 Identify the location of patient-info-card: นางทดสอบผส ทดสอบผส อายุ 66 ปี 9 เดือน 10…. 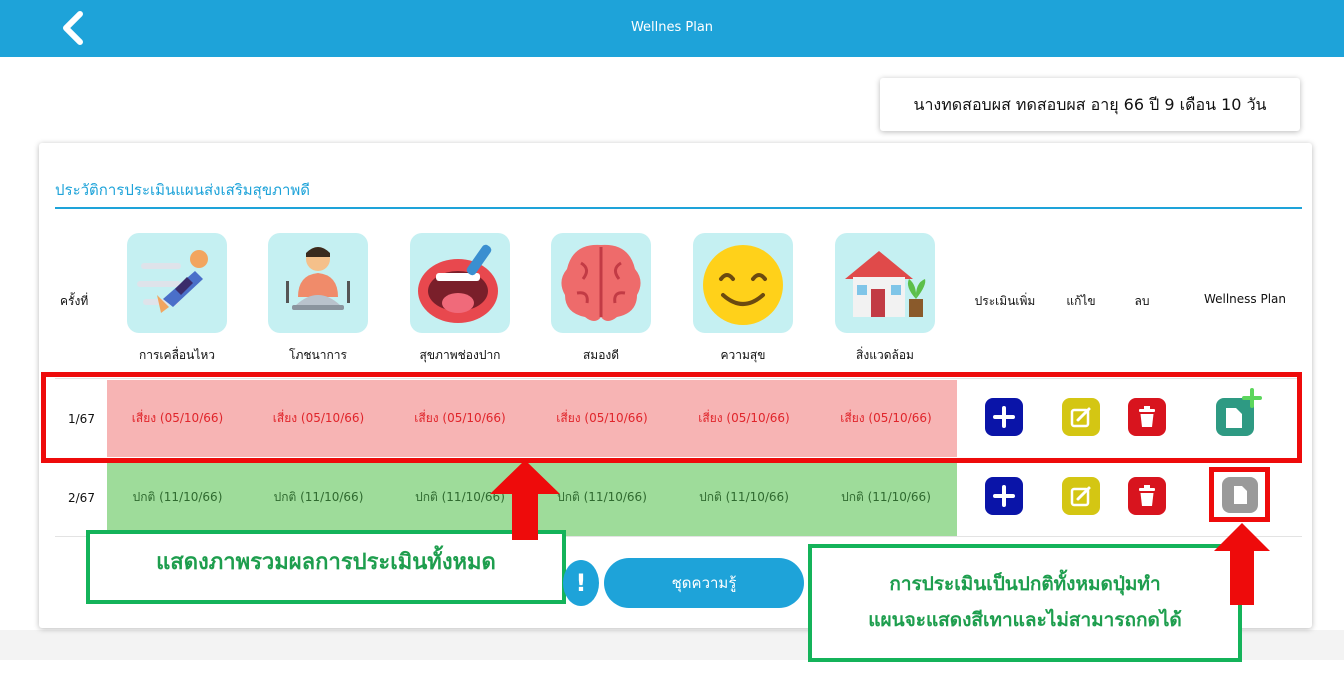
(1090, 104).